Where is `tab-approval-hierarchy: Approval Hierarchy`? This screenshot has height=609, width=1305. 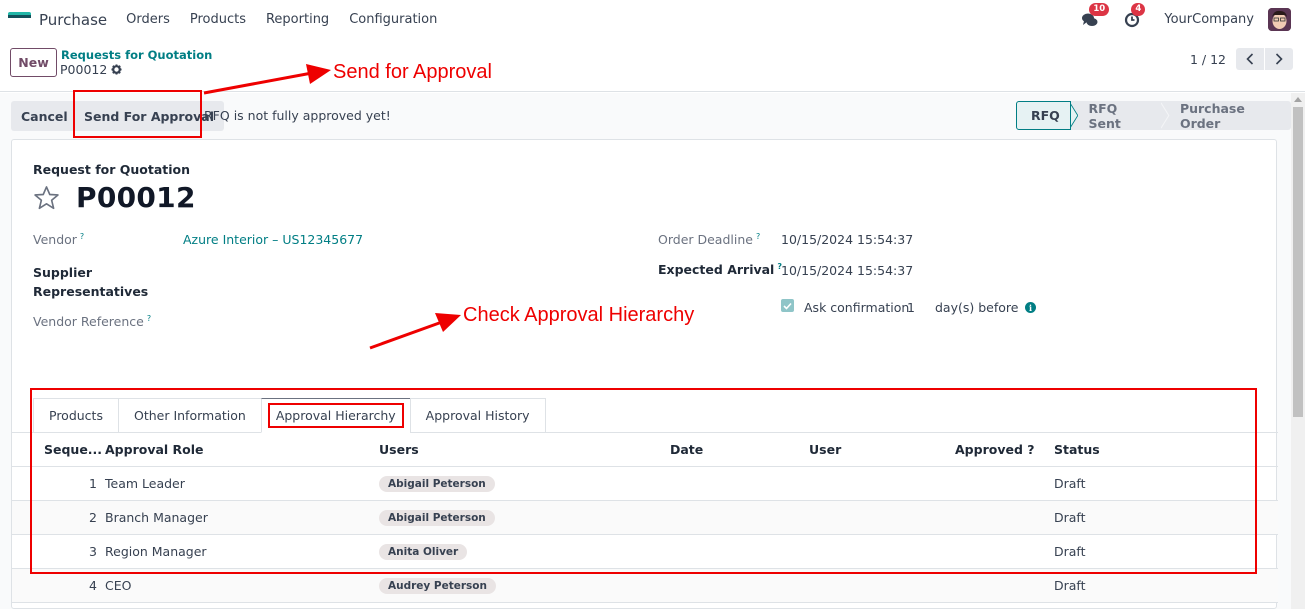 tab-approval-hierarchy: Approval Hierarchy is located at coordinates (335, 415).